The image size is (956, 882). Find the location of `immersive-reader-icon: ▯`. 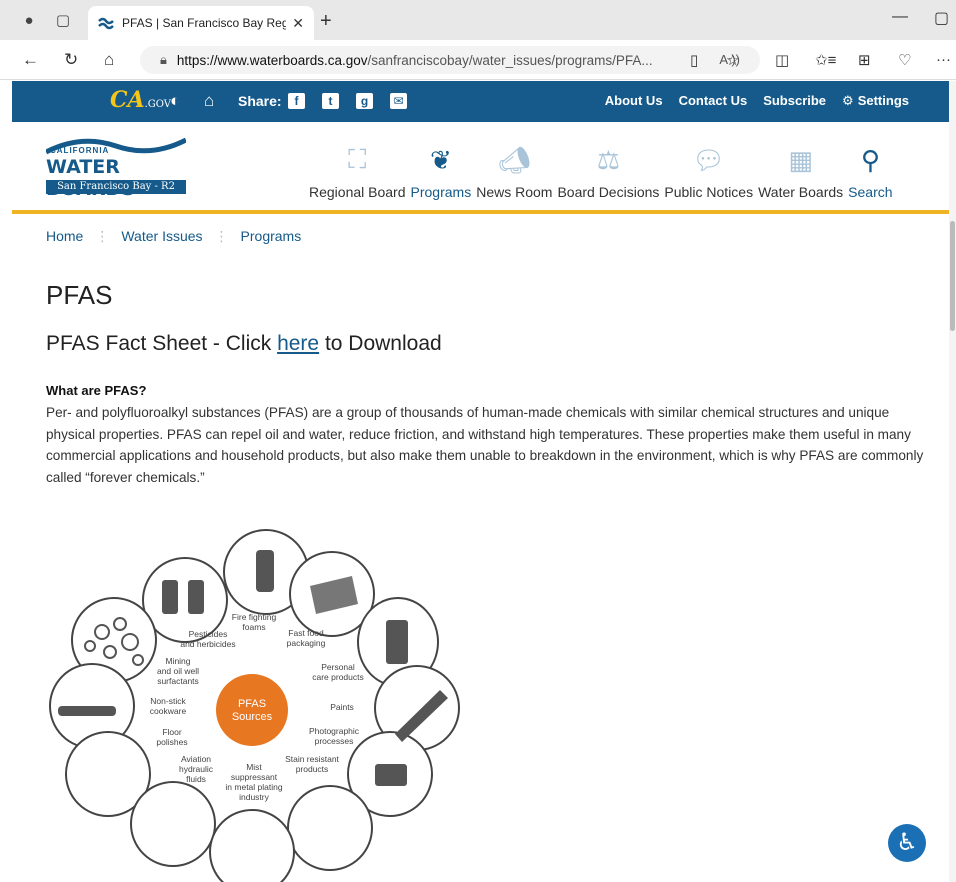

immersive-reader-icon: ▯ is located at coordinates (694, 60).